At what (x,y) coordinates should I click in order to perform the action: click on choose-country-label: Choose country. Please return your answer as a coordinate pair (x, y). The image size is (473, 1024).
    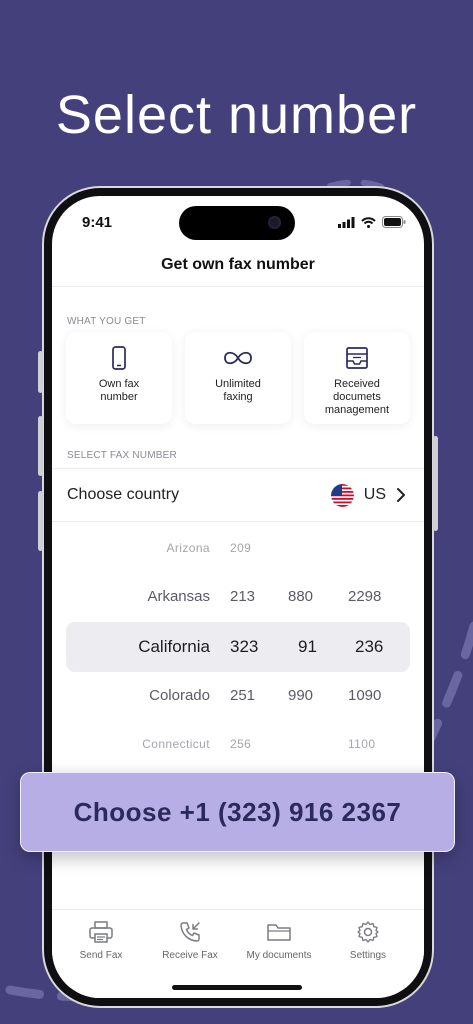
    Looking at the image, I should click on (123, 494).